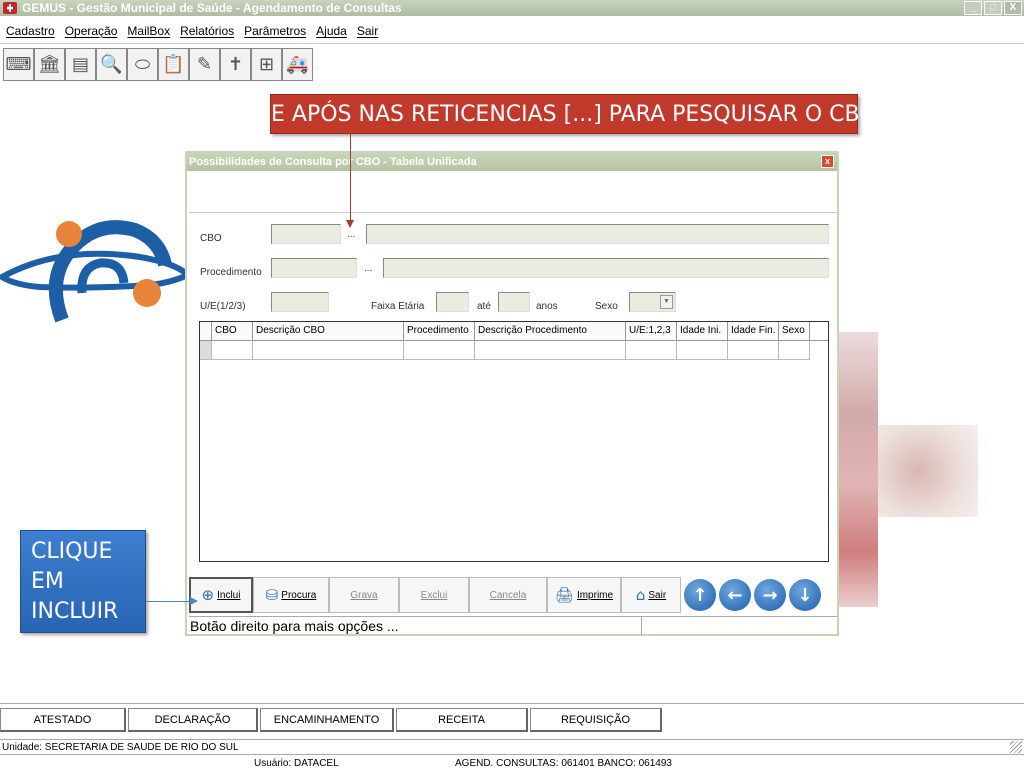  Describe the element at coordinates (208, 595) in the screenshot. I see `add-icon: ⊕` at that location.